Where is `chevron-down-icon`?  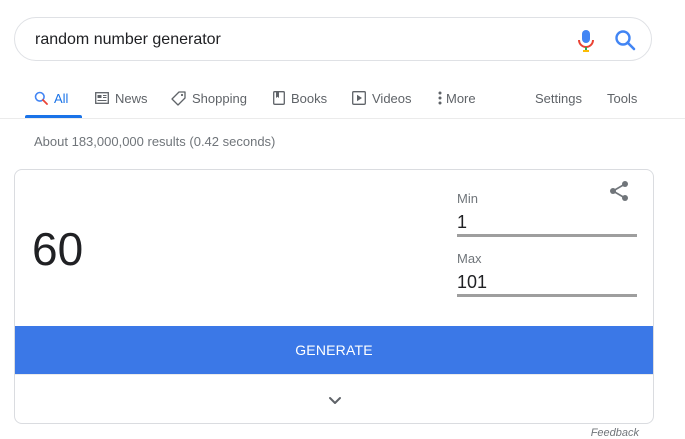
chevron-down-icon is located at coordinates (335, 400).